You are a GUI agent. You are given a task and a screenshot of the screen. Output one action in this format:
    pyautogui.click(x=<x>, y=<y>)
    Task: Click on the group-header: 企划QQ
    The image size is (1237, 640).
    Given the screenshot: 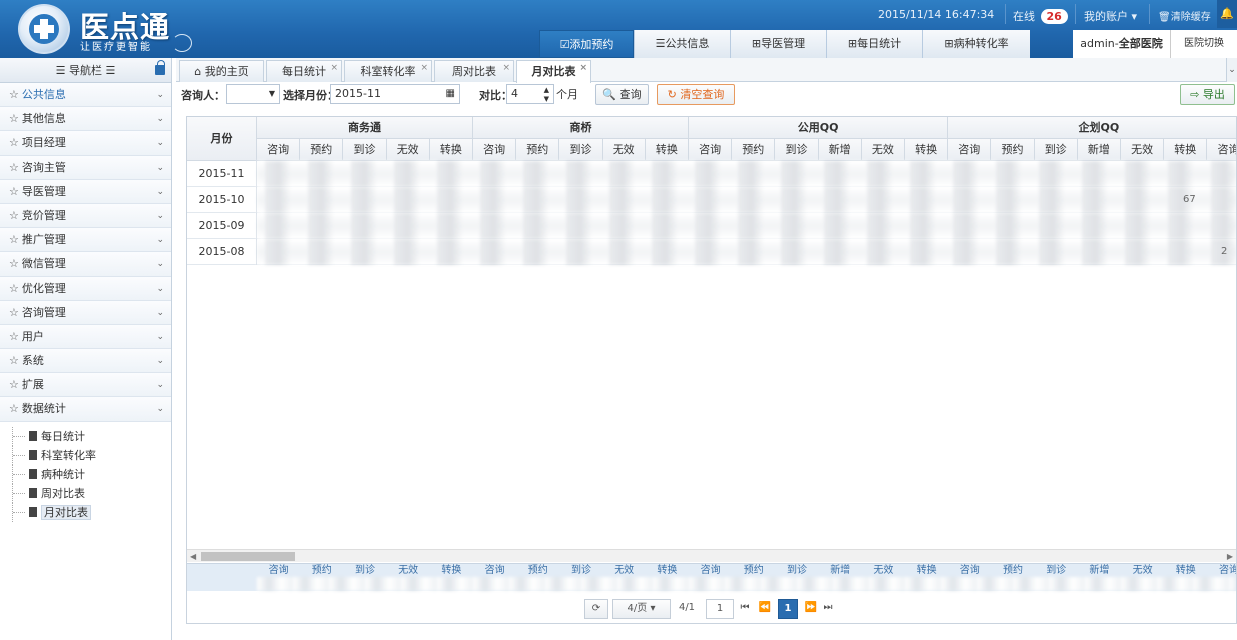 What is the action you would take?
    pyautogui.click(x=1092, y=128)
    